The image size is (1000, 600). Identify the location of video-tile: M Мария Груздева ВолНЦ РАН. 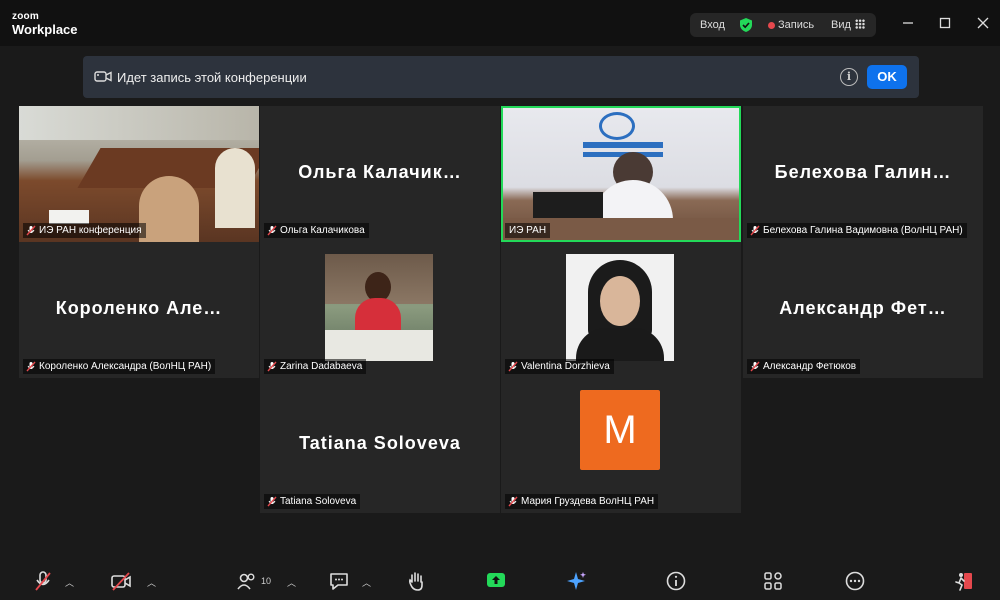
(621, 445).